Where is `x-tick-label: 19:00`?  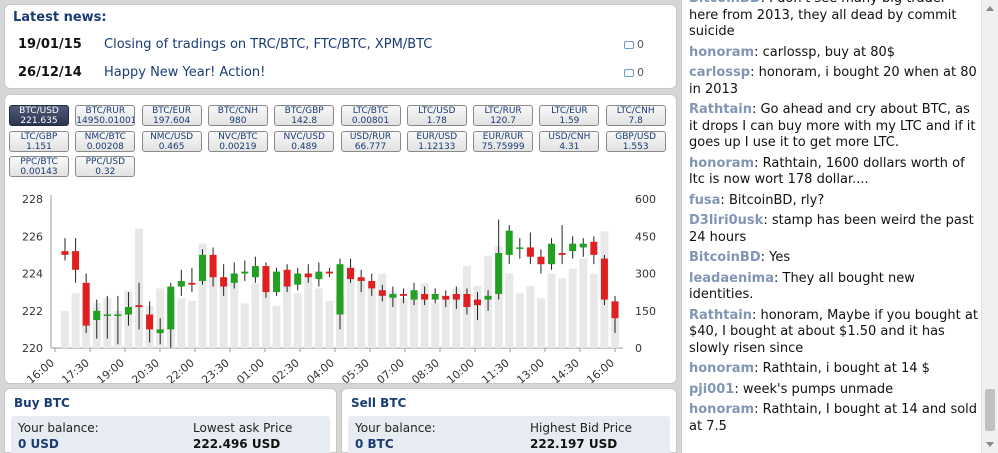
x-tick-label: 19:00 is located at coordinates (110, 369).